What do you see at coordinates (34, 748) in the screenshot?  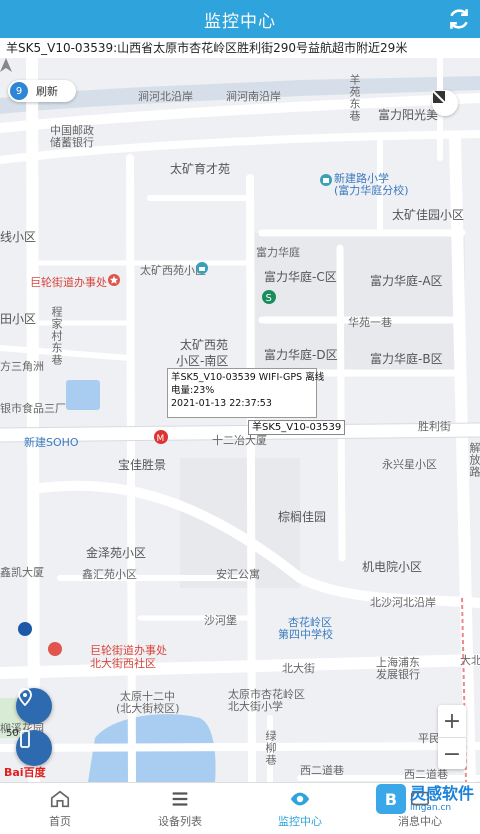 I see `locate-device-button` at bounding box center [34, 748].